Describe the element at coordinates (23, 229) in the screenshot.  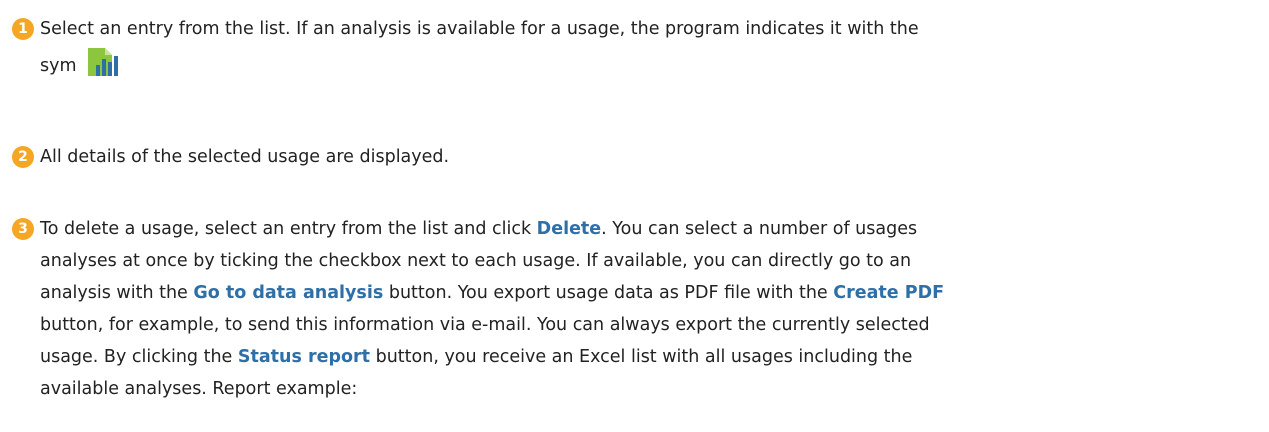
I see `step-number-marker: 3` at that location.